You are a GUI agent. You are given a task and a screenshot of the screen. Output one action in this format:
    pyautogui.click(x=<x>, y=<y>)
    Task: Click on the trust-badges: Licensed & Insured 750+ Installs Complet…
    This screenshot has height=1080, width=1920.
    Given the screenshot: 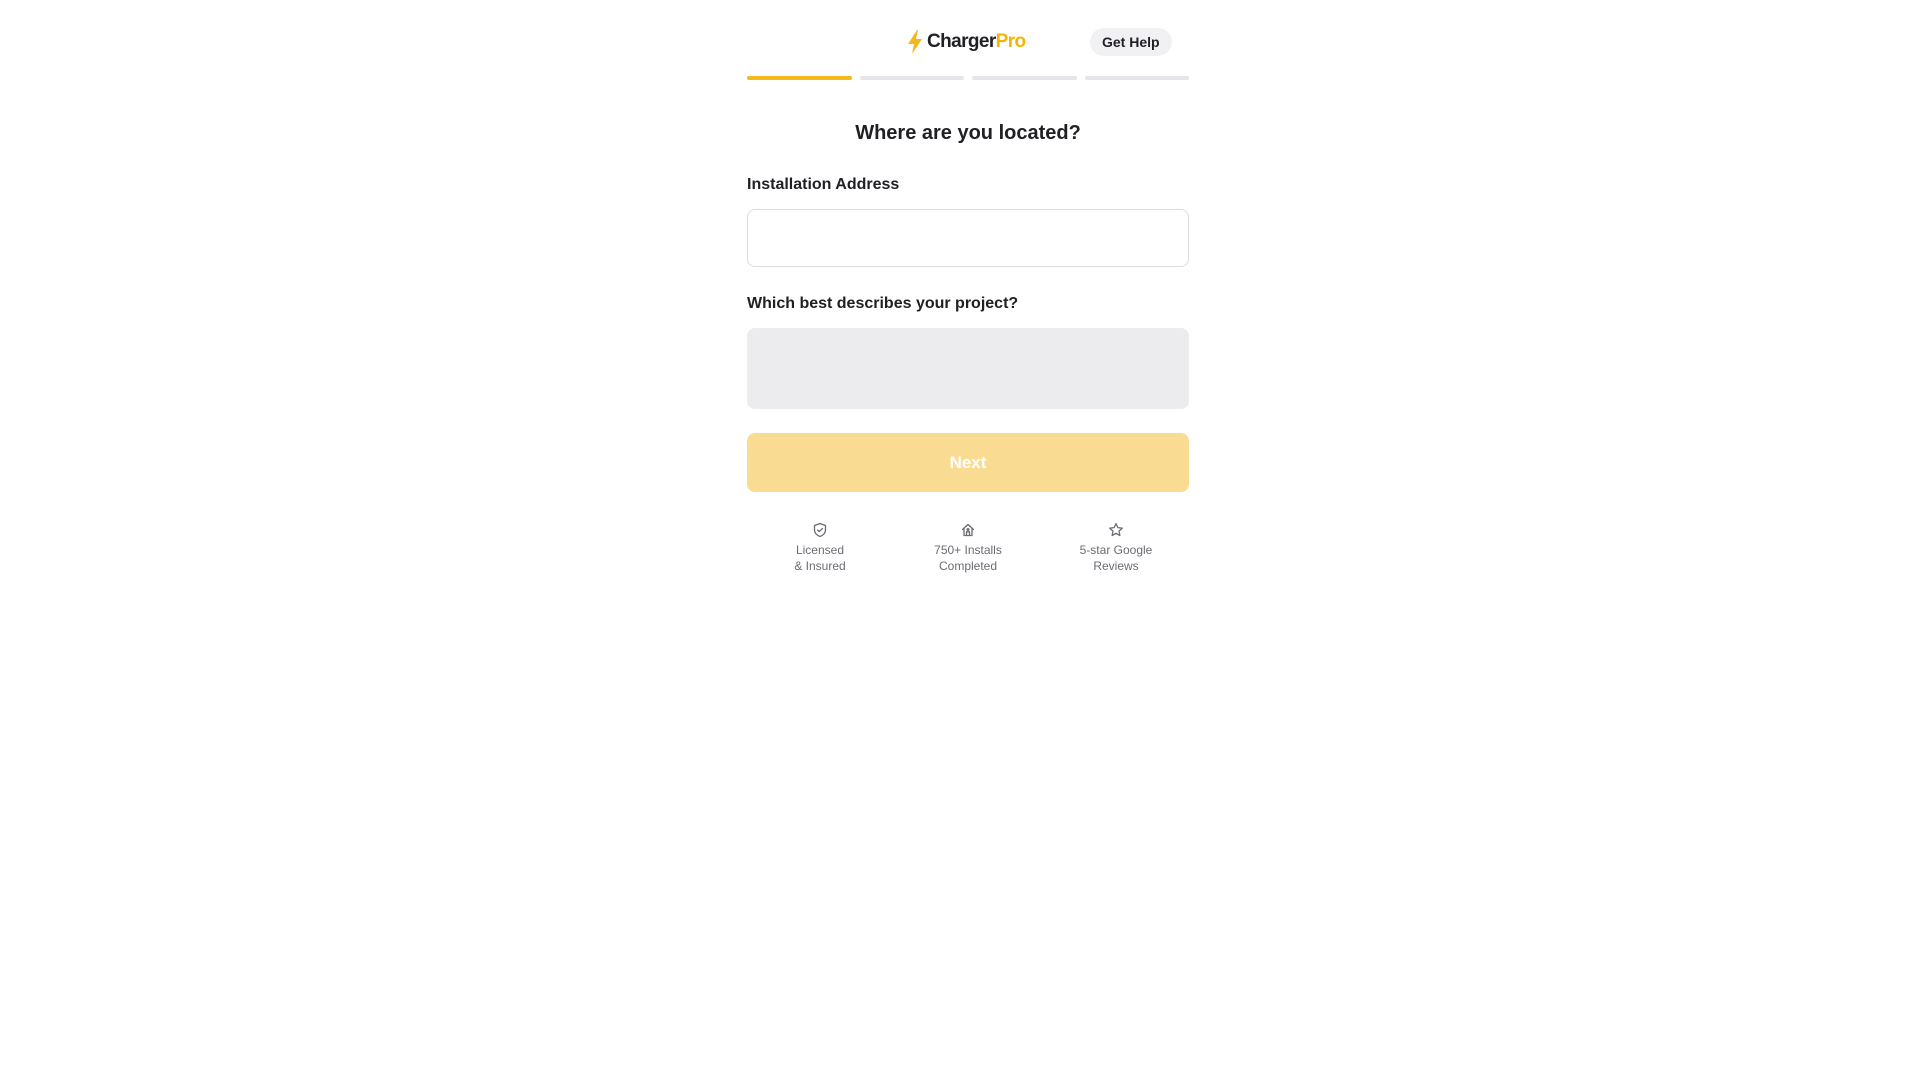 What is the action you would take?
    pyautogui.click(x=968, y=548)
    